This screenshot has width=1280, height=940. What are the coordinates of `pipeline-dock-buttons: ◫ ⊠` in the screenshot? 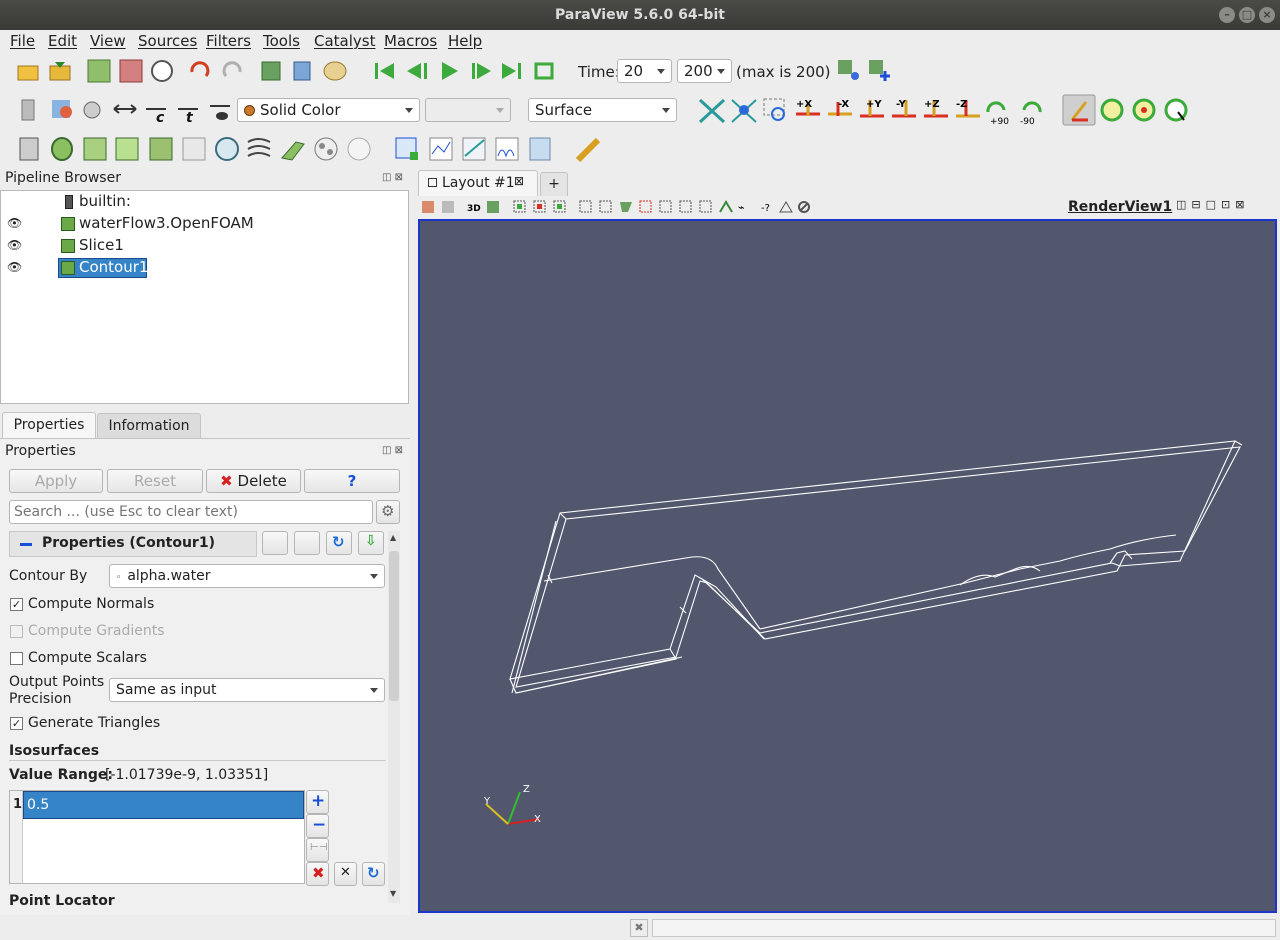 It's located at (392, 177).